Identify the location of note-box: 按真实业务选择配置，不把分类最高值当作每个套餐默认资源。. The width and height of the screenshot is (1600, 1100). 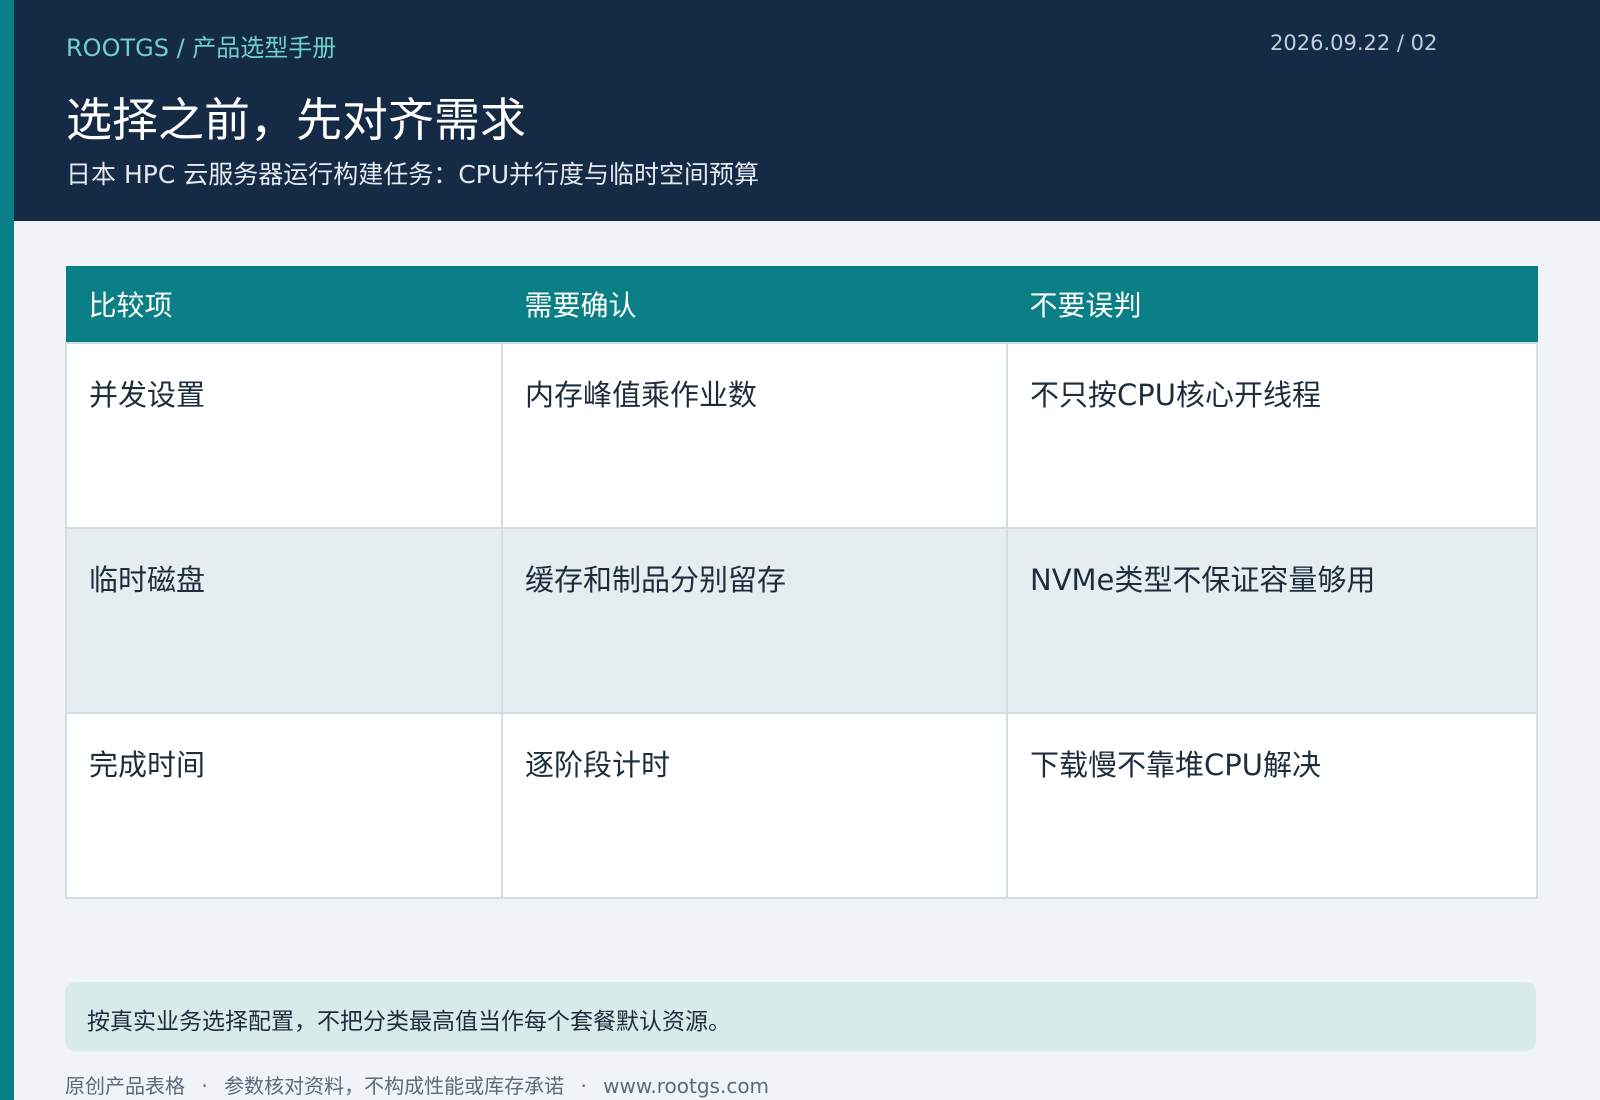
(800, 1016).